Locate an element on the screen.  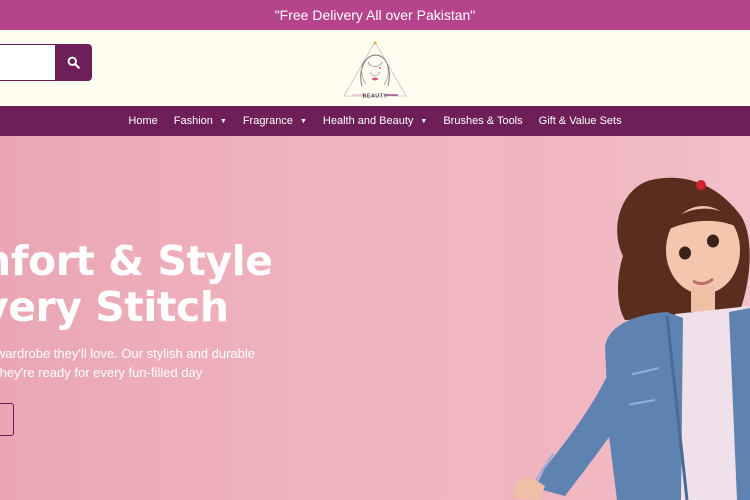
nav-item-fragrance: Fragrance ▼ is located at coordinates (275, 121).